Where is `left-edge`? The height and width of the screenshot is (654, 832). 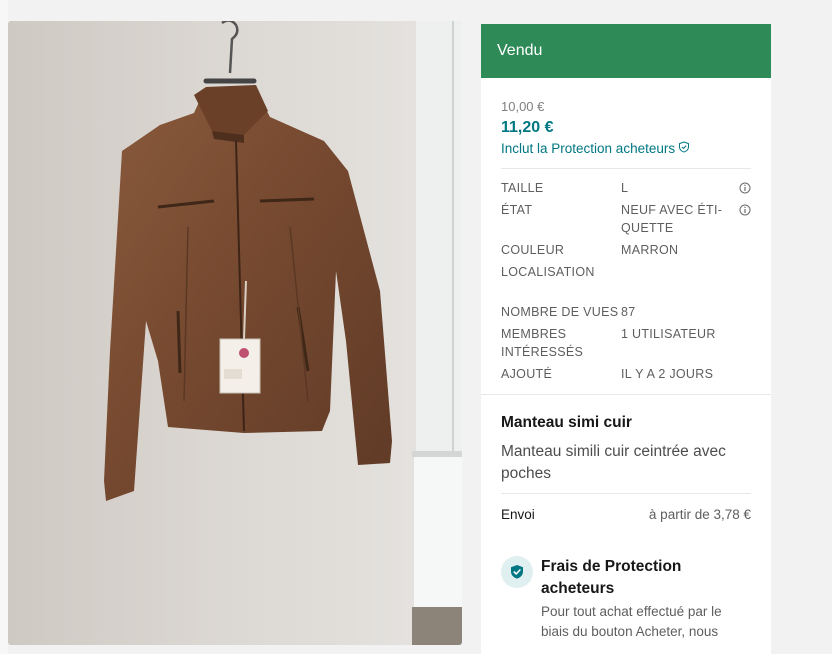
left-edge is located at coordinates (4, 327).